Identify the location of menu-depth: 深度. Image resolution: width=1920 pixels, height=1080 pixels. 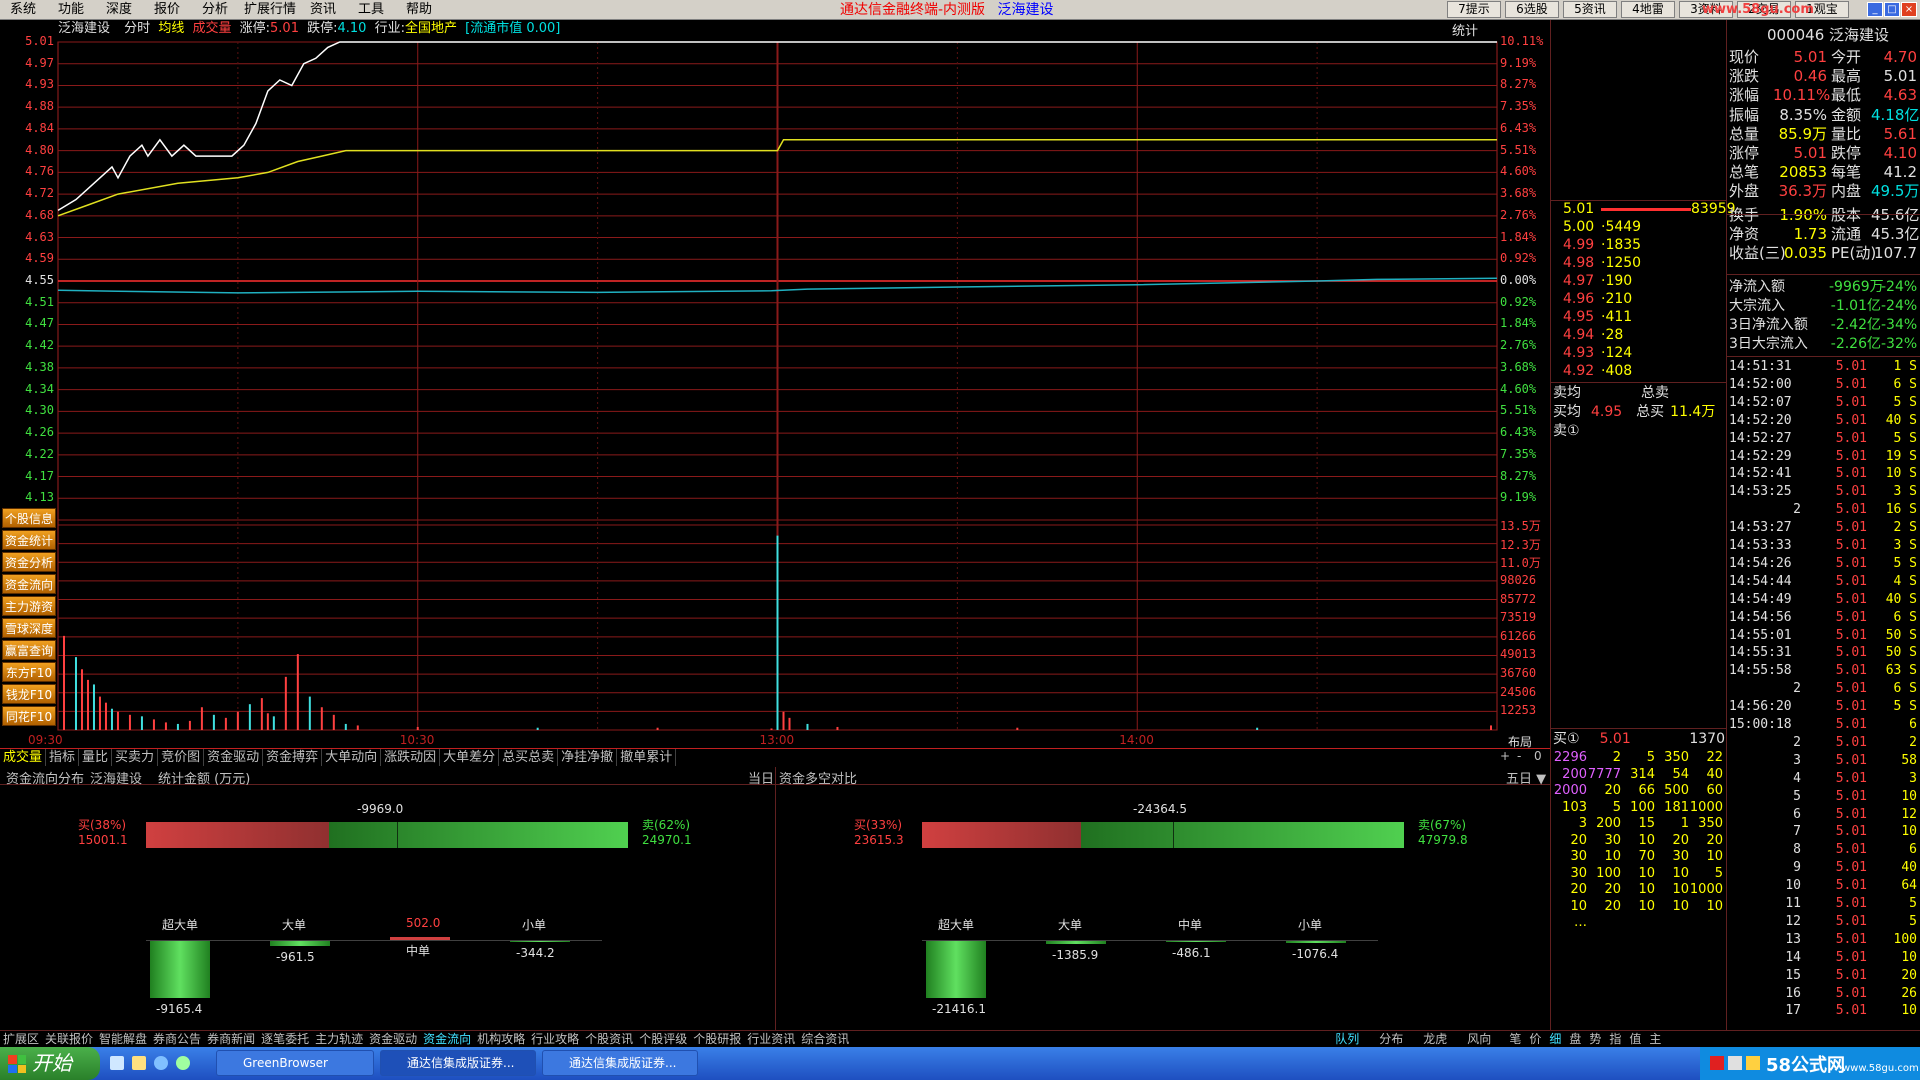
(119, 10).